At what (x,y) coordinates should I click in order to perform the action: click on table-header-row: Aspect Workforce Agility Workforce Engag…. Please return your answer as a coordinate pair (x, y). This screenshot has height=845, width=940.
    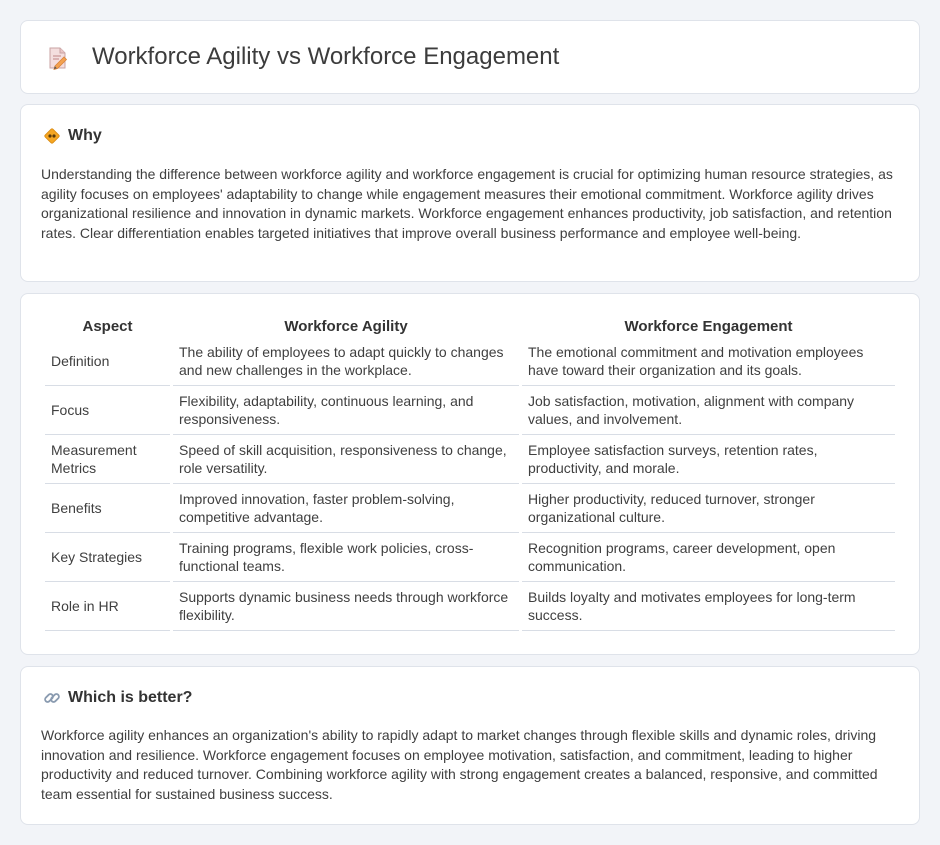
    Looking at the image, I should click on (470, 327).